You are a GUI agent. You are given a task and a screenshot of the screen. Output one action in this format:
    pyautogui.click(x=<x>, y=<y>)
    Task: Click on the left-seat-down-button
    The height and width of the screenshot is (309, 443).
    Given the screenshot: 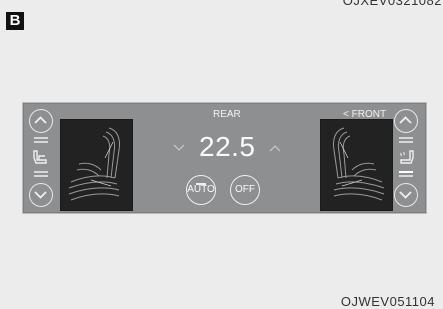 What is the action you would take?
    pyautogui.click(x=41, y=195)
    